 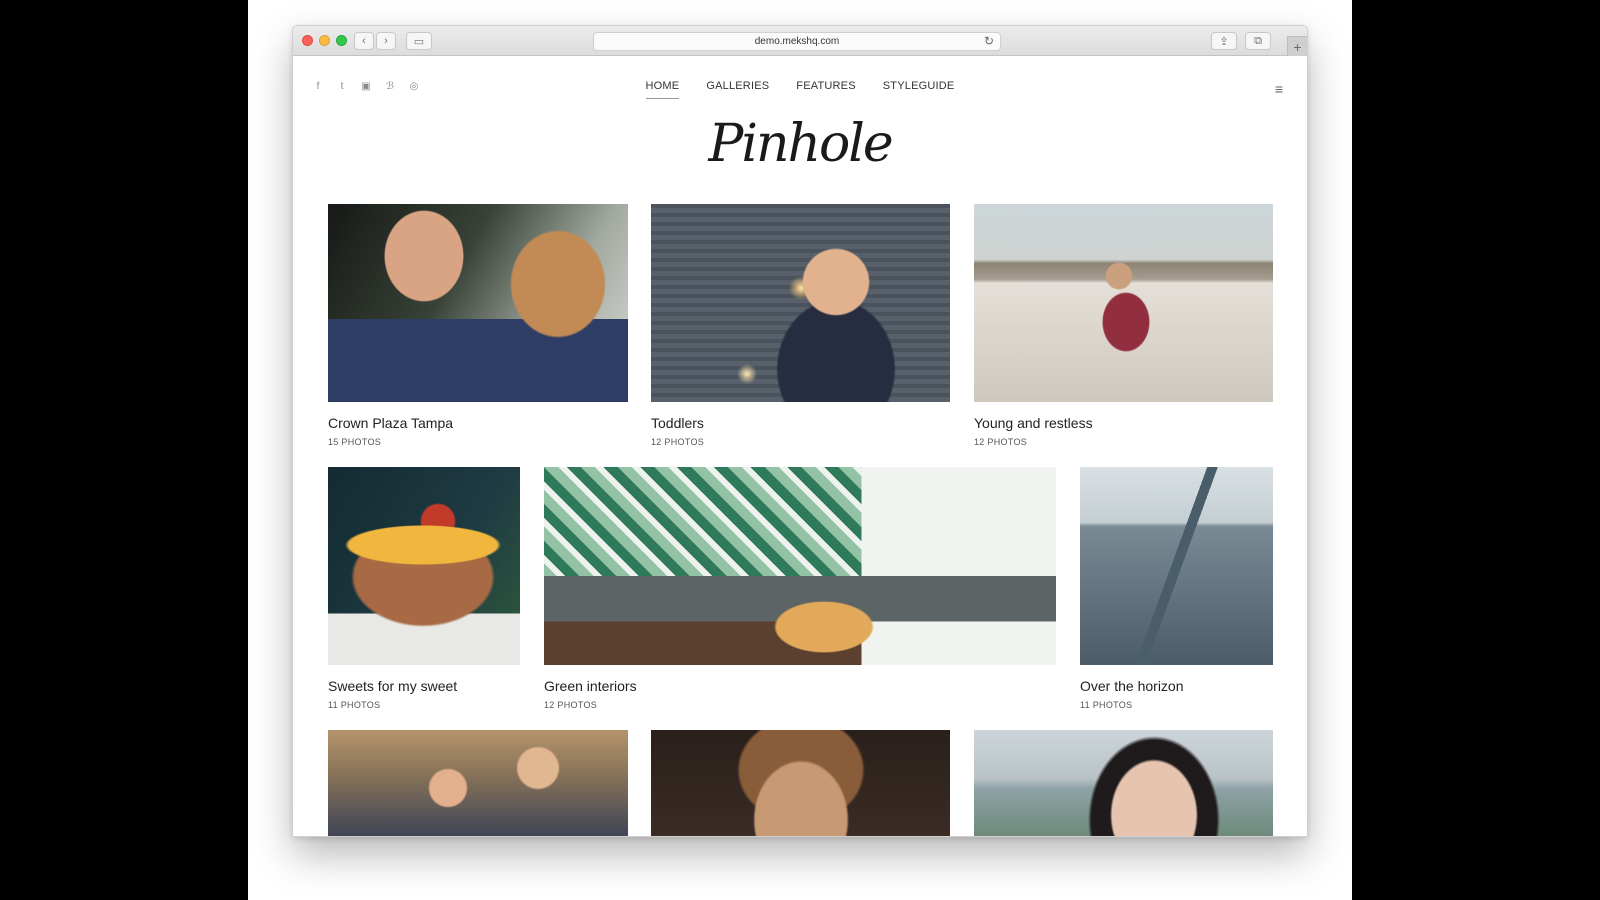 I want to click on gallery-card: Young and restless 12 PHOTOS, so click(x=1123, y=325).